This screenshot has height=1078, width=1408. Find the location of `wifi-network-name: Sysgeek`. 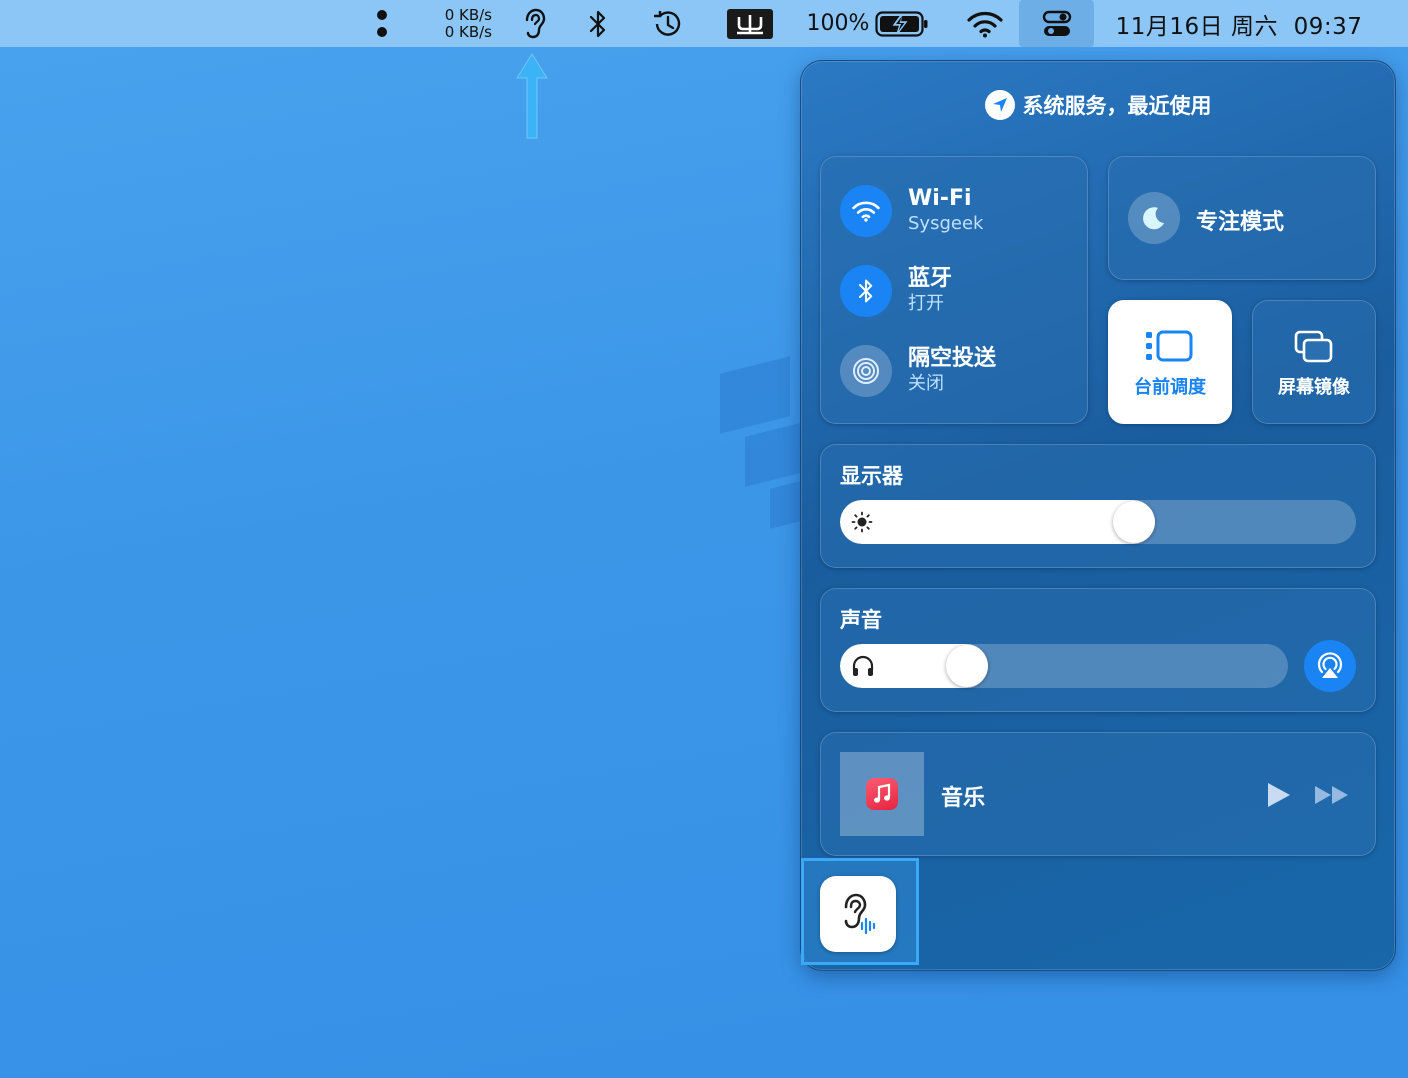

wifi-network-name: Sysgeek is located at coordinates (946, 223).